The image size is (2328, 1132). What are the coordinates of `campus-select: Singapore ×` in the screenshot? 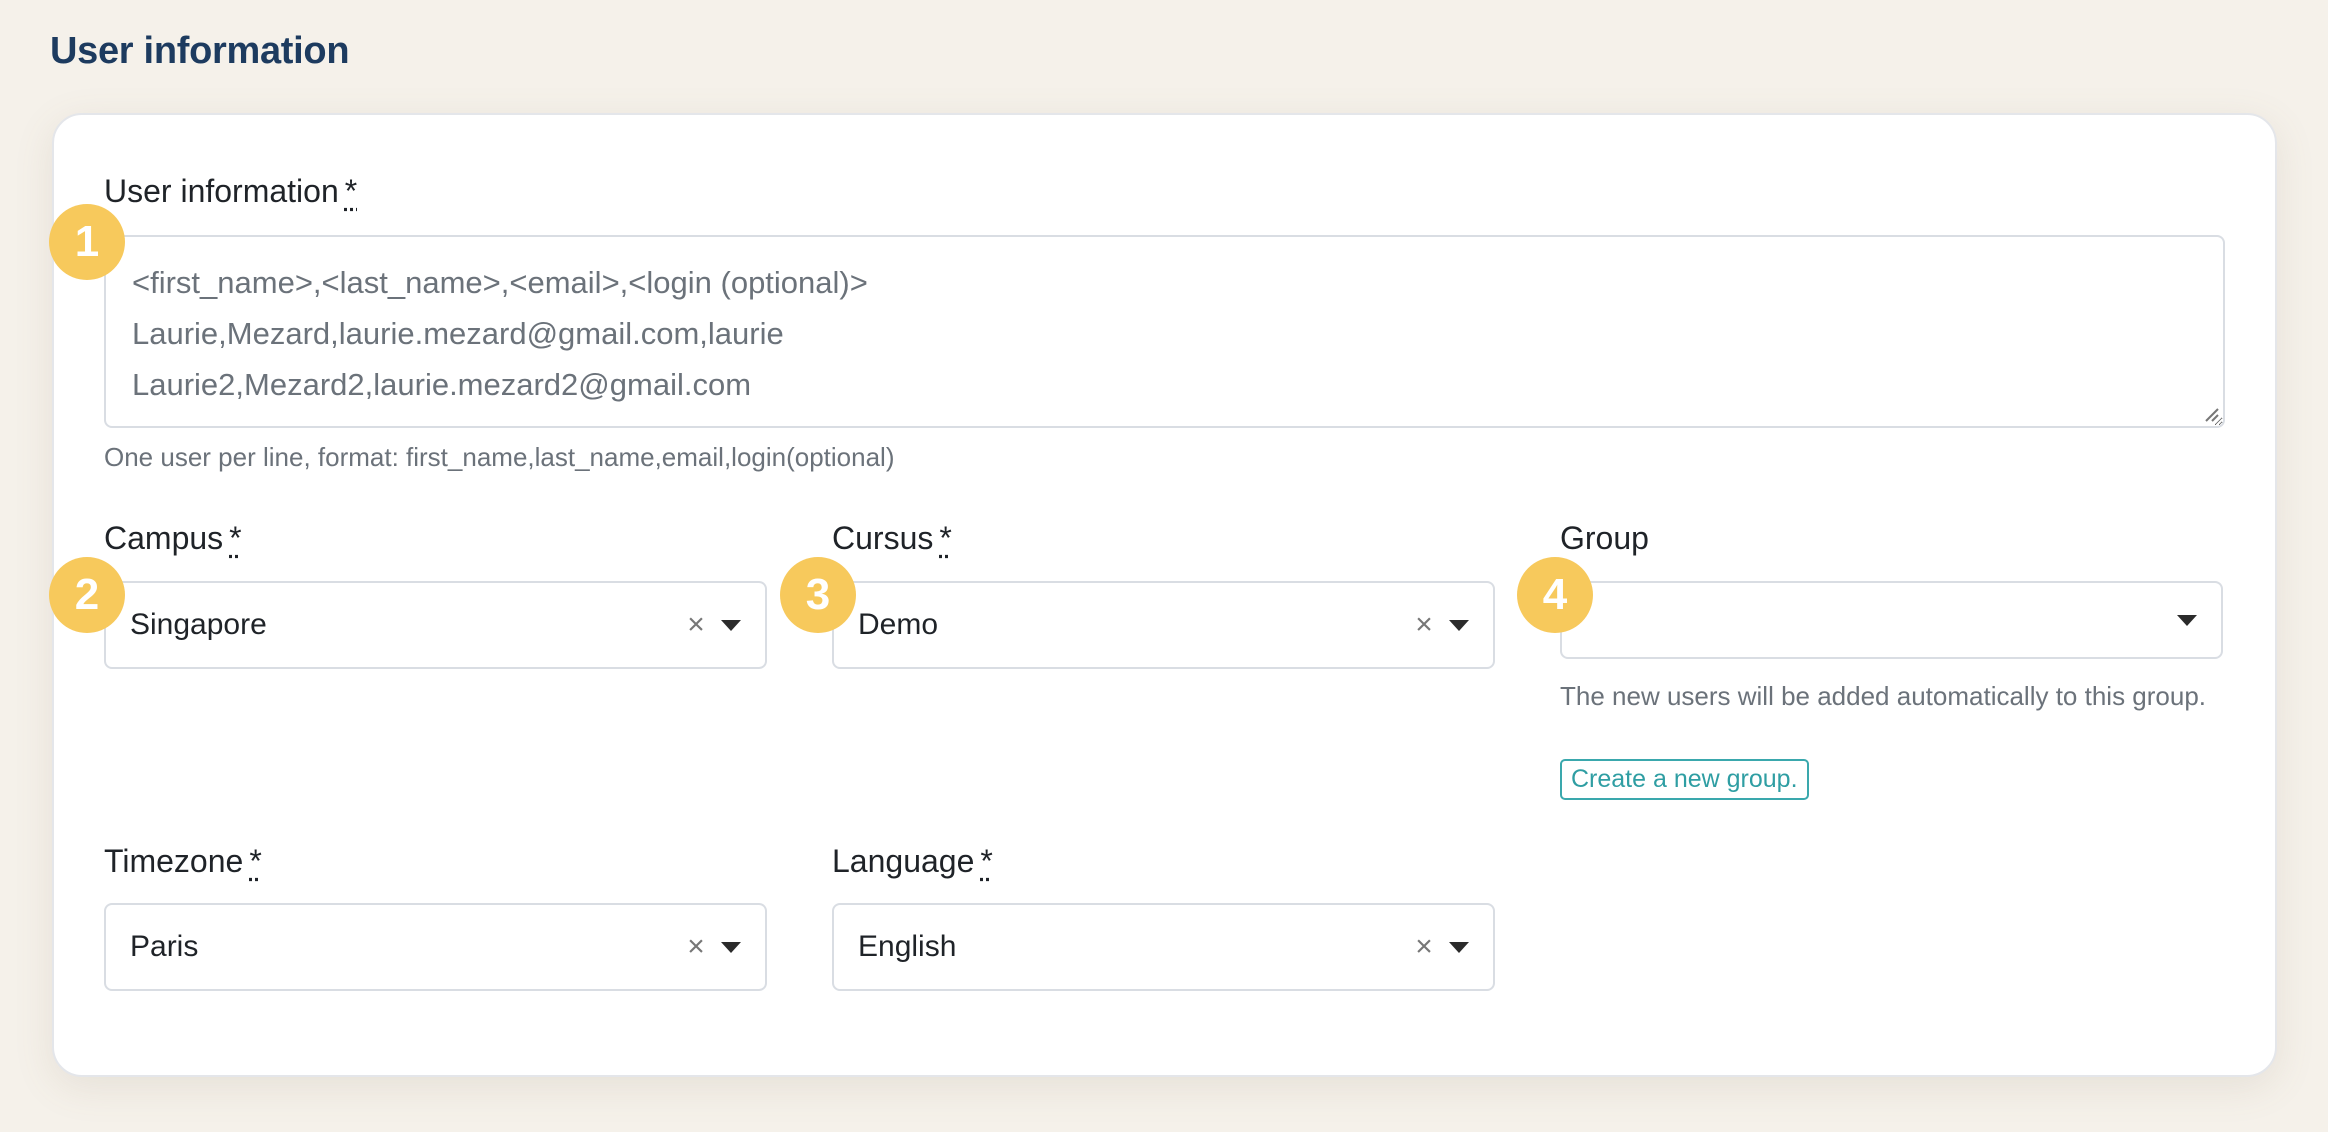 It's located at (435, 625).